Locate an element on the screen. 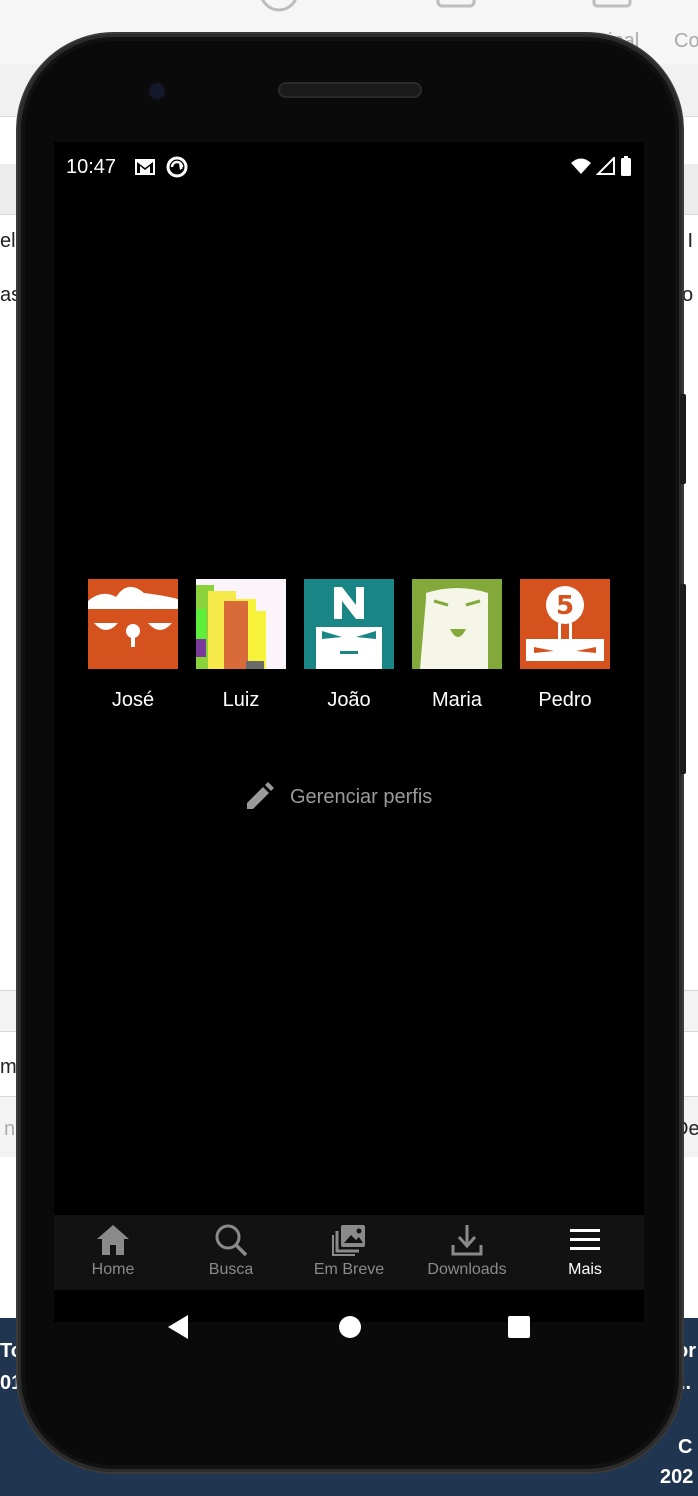 The width and height of the screenshot is (698, 1496). profile-name: João is located at coordinates (349, 700).